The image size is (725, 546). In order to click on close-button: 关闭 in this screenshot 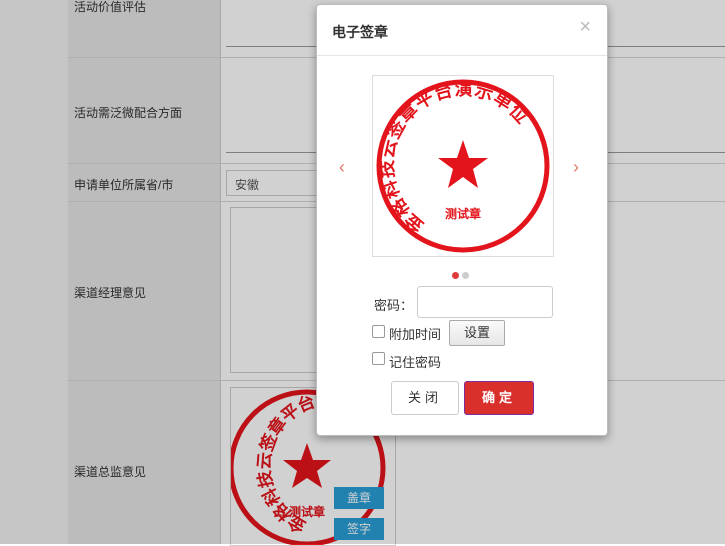, I will do `click(425, 398)`.